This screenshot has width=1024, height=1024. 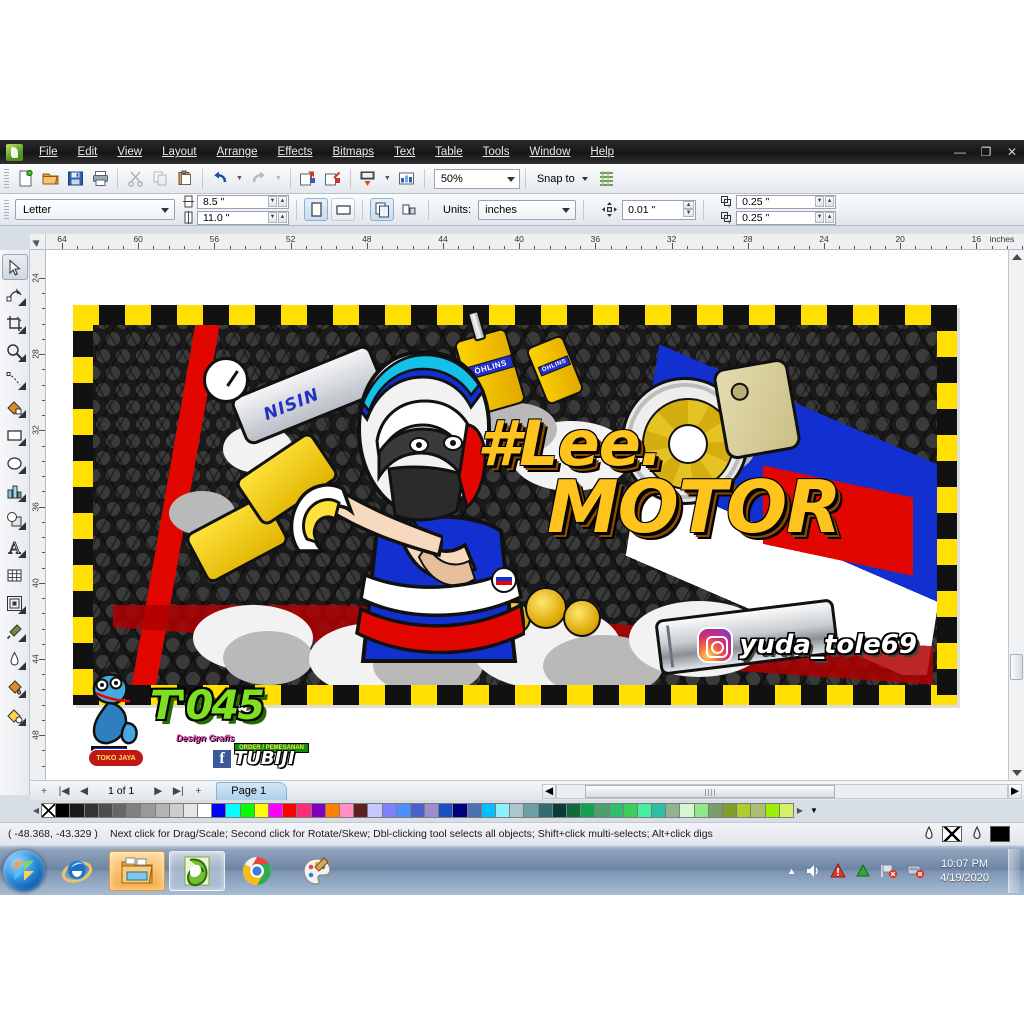 I want to click on propertybar-grip, so click(x=6, y=209).